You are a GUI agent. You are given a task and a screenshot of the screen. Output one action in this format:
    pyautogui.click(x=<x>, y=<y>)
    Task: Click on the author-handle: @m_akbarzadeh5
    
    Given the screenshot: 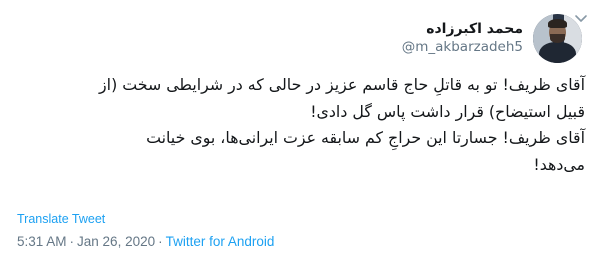 What is the action you would take?
    pyautogui.click(x=462, y=47)
    